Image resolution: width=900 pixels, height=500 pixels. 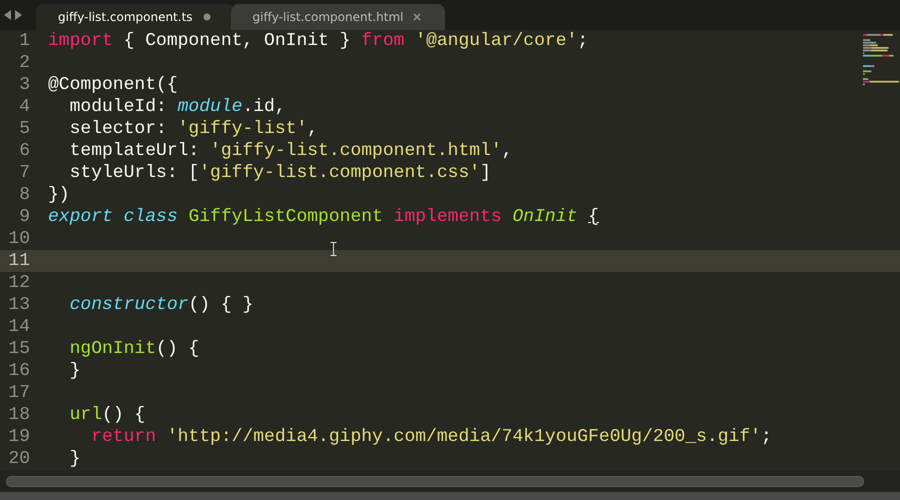 I want to click on code-token: GiffyListComponent, so click(x=286, y=216).